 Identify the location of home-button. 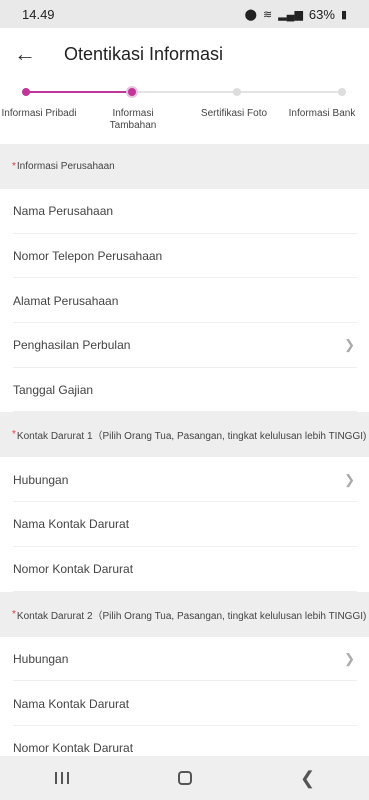
(185, 778).